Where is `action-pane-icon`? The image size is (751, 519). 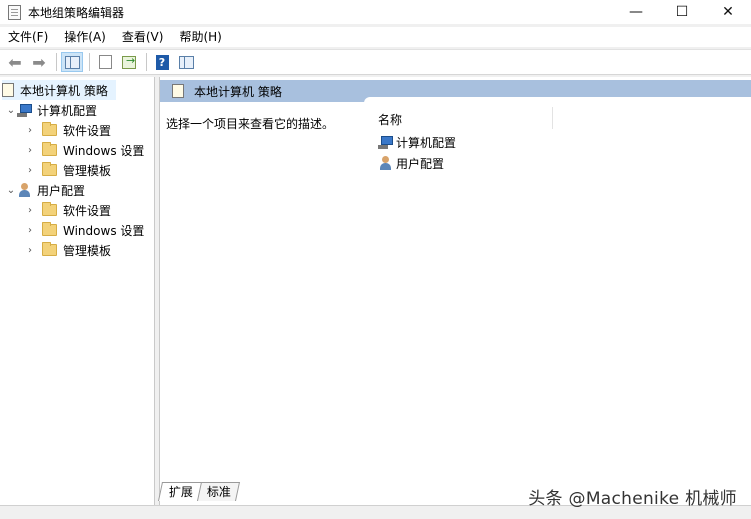 action-pane-icon is located at coordinates (186, 62).